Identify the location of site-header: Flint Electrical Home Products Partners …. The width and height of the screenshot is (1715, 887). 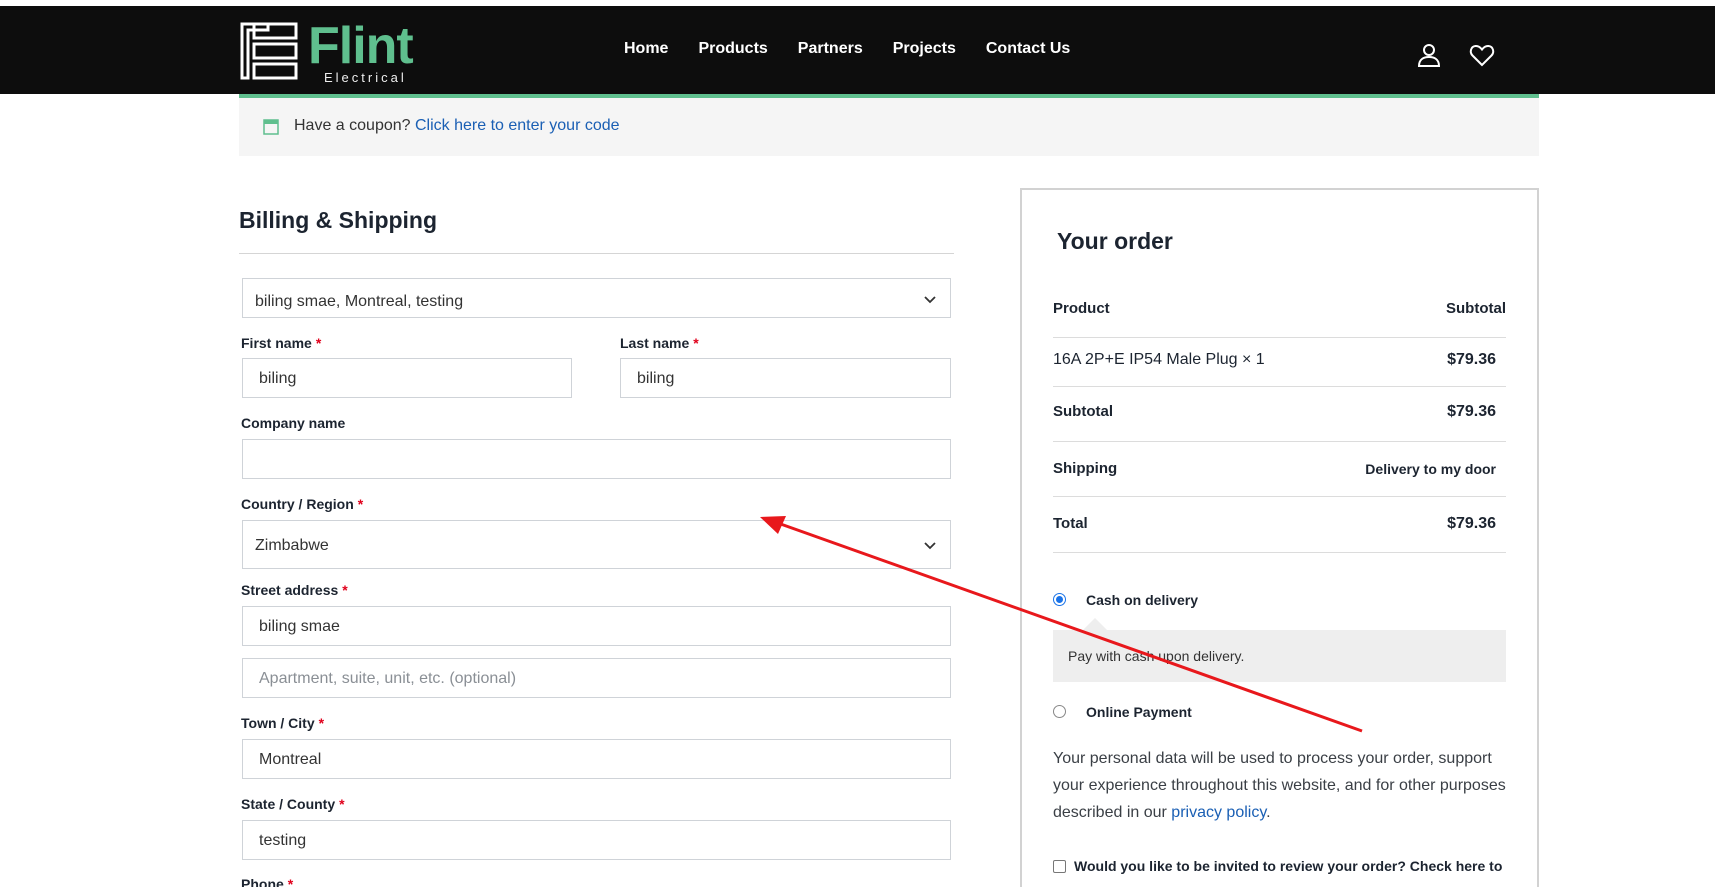
(857, 50).